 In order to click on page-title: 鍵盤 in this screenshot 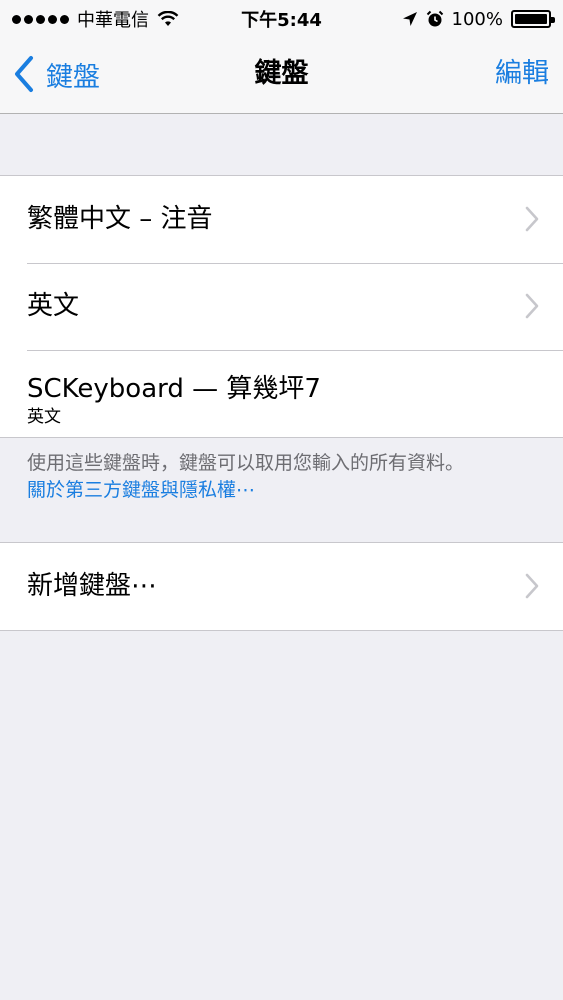, I will do `click(281, 73)`.